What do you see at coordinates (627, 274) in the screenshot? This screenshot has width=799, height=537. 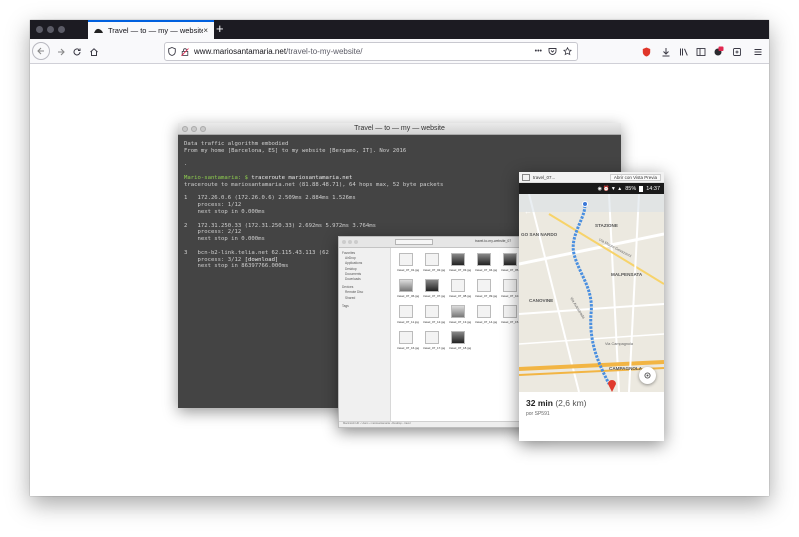 I see `map-label: MALPENSATA` at bounding box center [627, 274].